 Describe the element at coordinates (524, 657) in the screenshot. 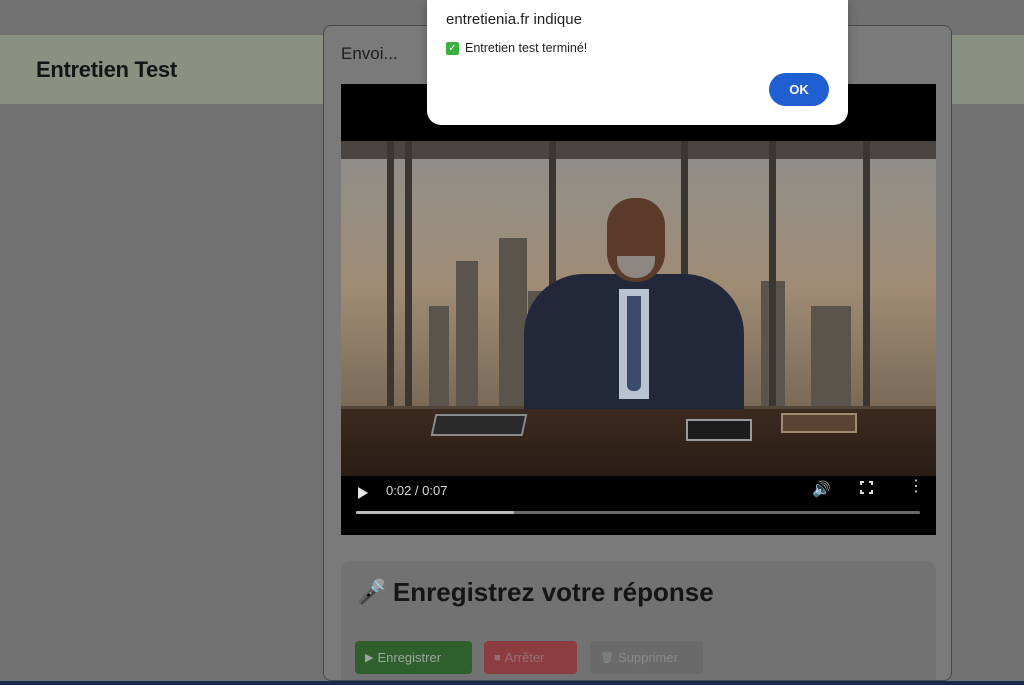

I see `stop-button-label: Arrêter` at that location.